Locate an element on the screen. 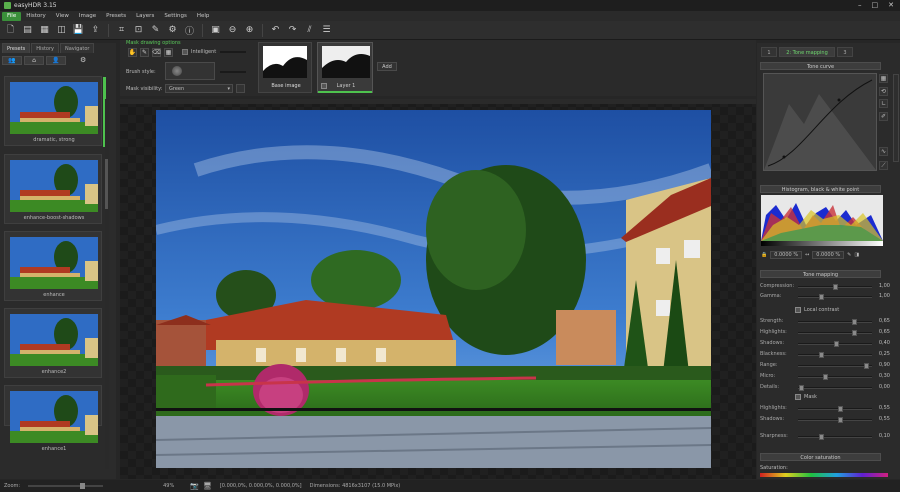 This screenshot has height=492, width=900. tab-step-1: 1 is located at coordinates (769, 52).